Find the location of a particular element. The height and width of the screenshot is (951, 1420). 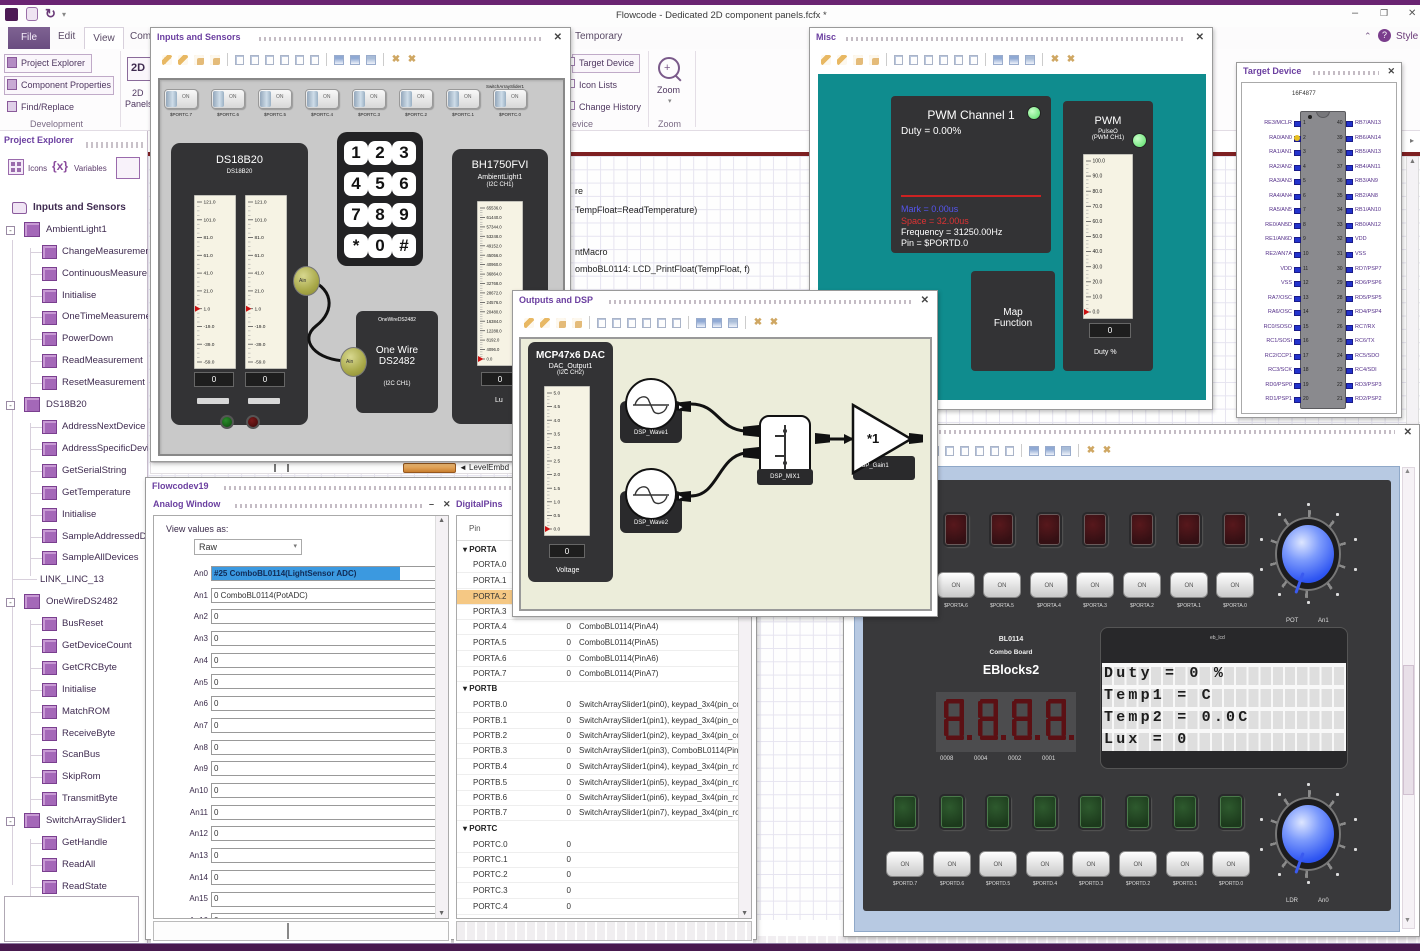

svg-text: 100.0 is located at coordinates (1099, 162).